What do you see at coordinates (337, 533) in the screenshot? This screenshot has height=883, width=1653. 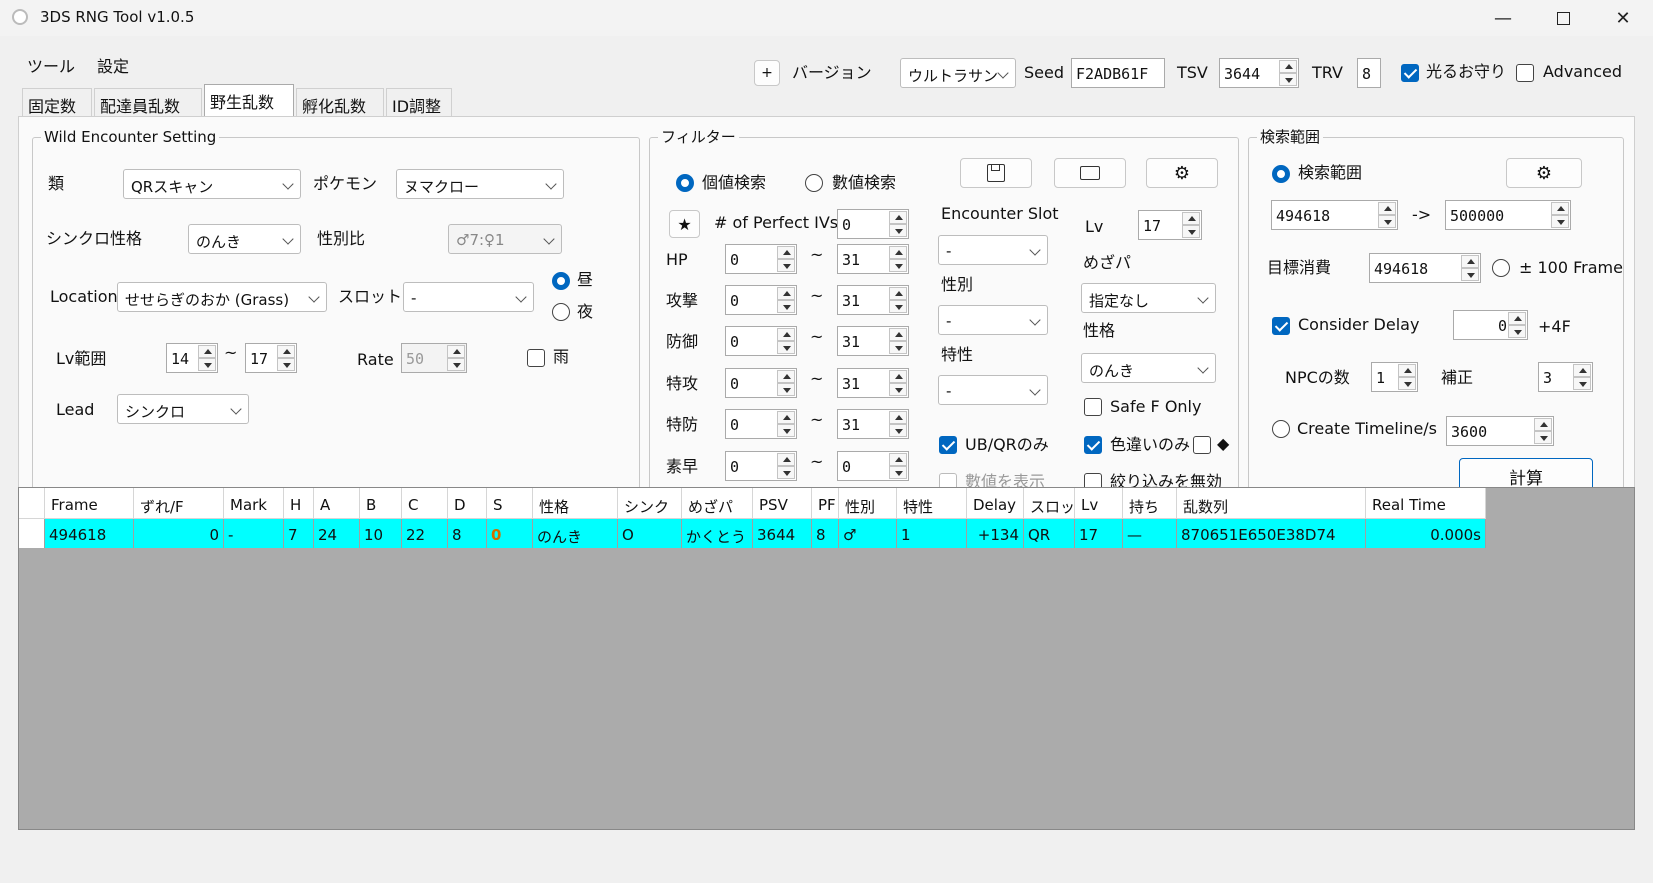 I see `table-cell: 24` at bounding box center [337, 533].